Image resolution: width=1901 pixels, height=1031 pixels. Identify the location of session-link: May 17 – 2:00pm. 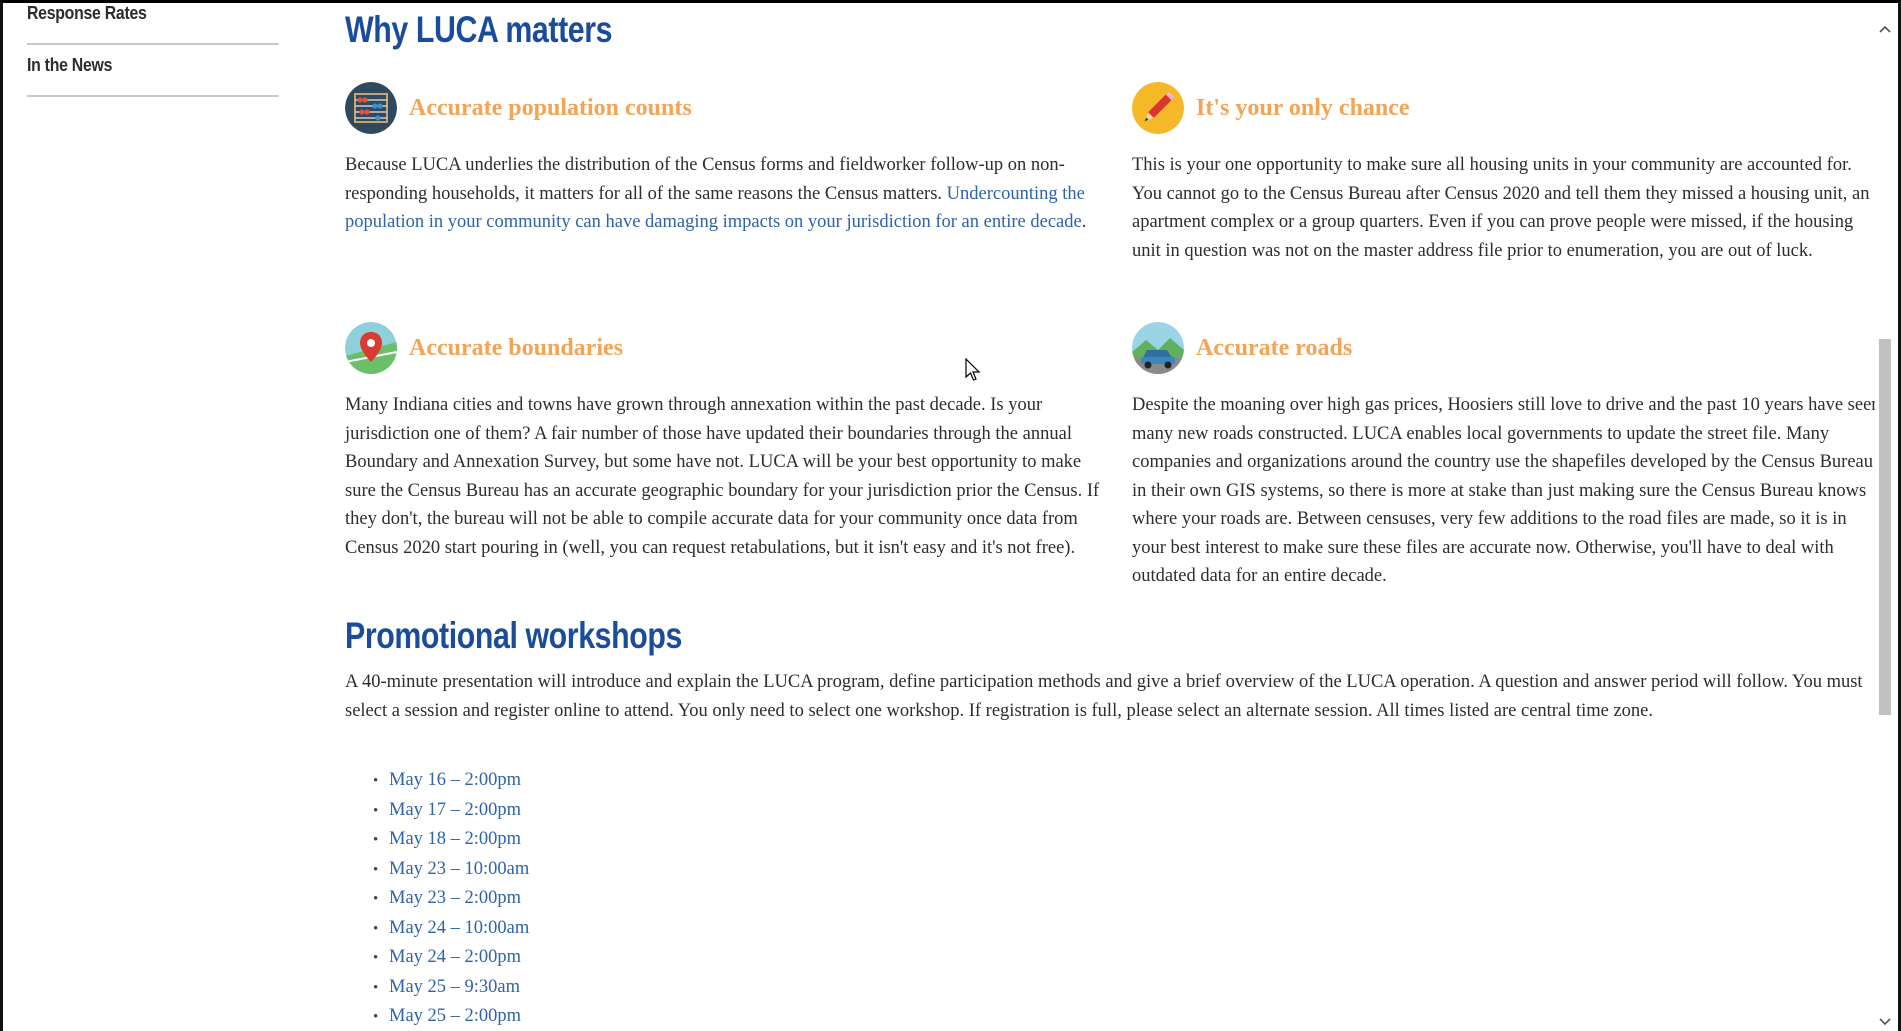
(455, 810).